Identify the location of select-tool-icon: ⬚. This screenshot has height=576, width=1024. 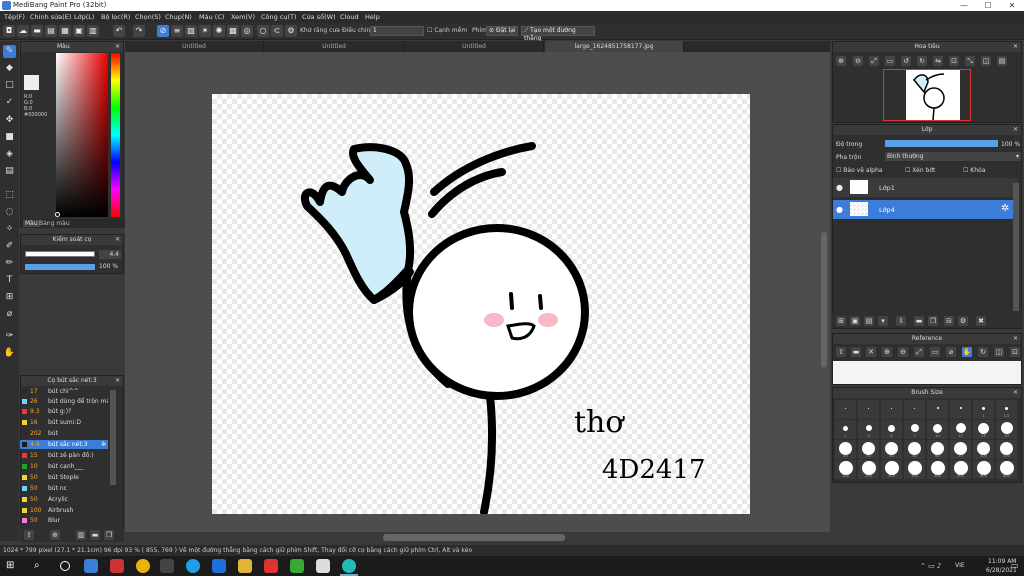
(9, 195).